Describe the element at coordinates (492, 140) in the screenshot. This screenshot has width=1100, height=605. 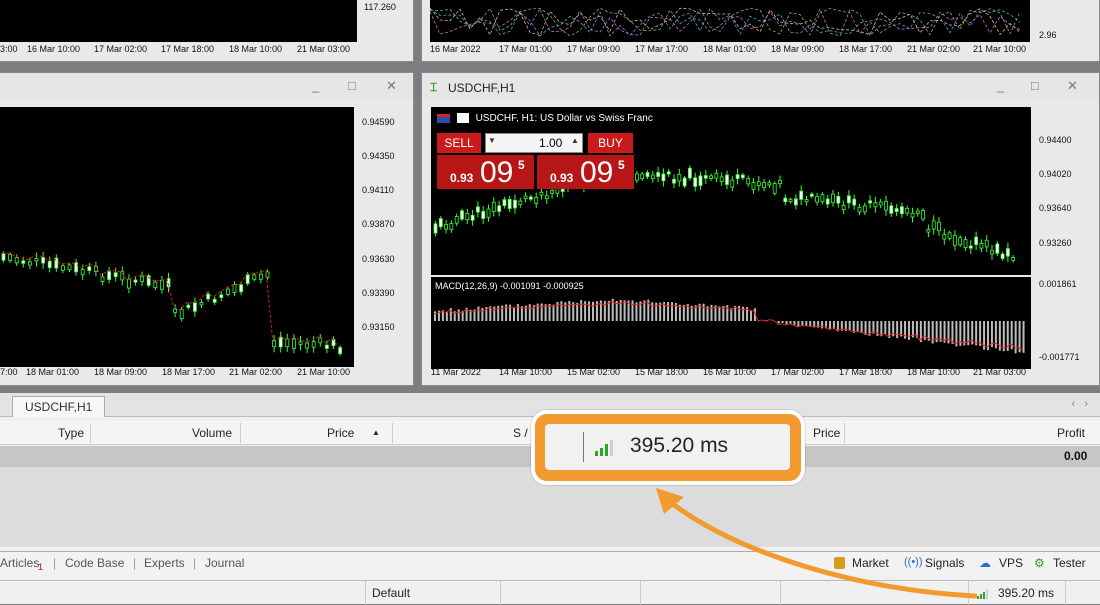
I see `lot-decrease-icon: ▼` at that location.